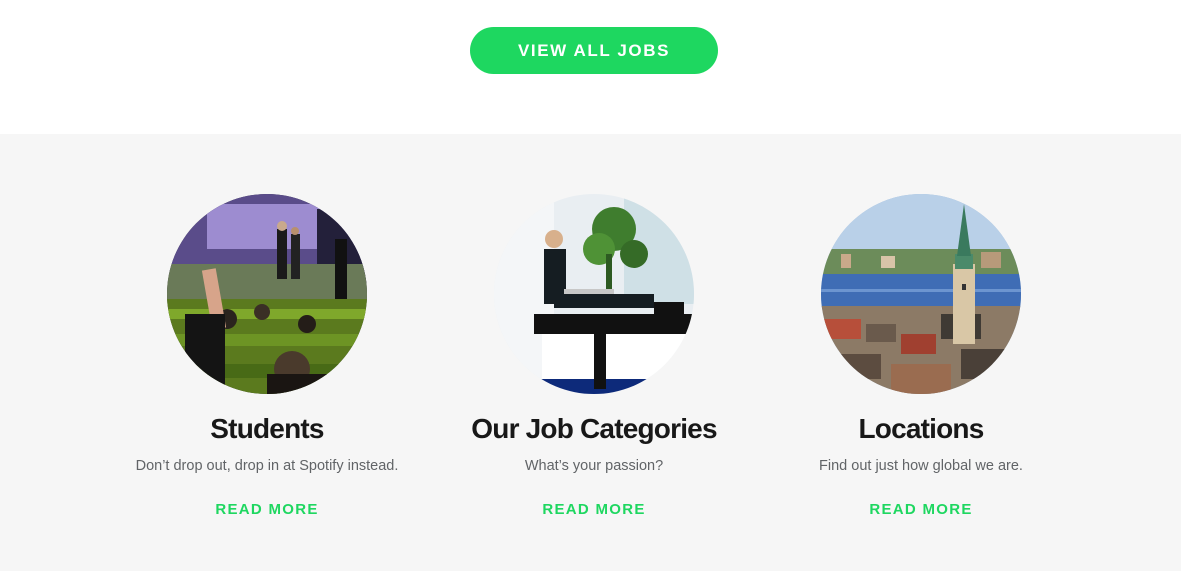  I want to click on view-all-jobs-button: VIEW ALL JOBS, so click(594, 50).